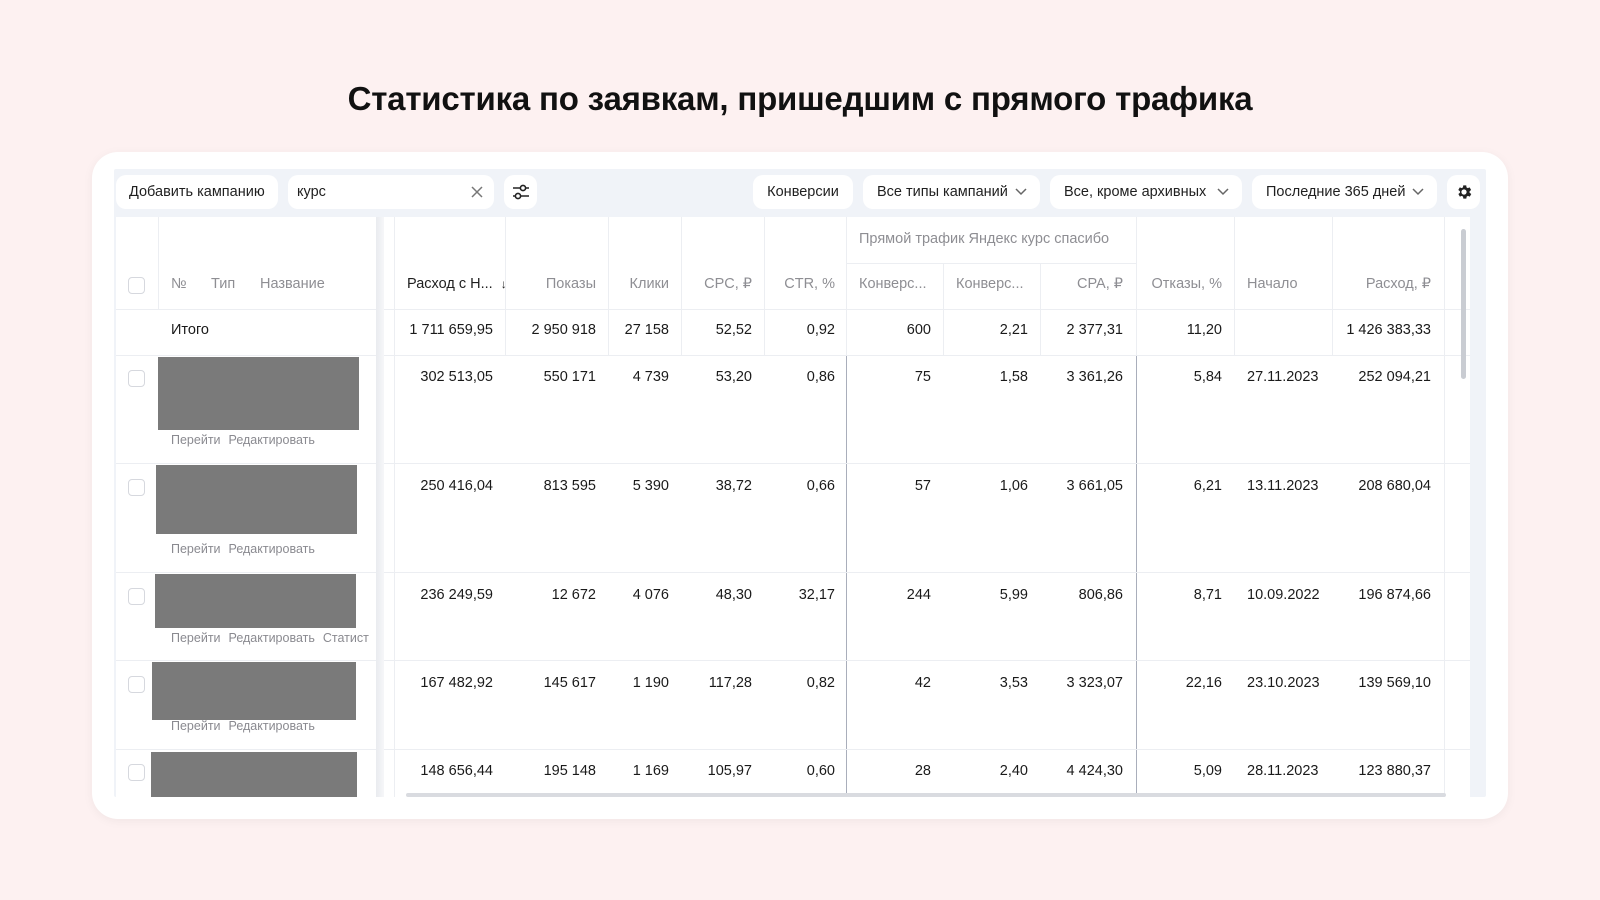 The height and width of the screenshot is (900, 1600). Describe the element at coordinates (803, 192) in the screenshot. I see `conversions-button: Конверсии` at that location.